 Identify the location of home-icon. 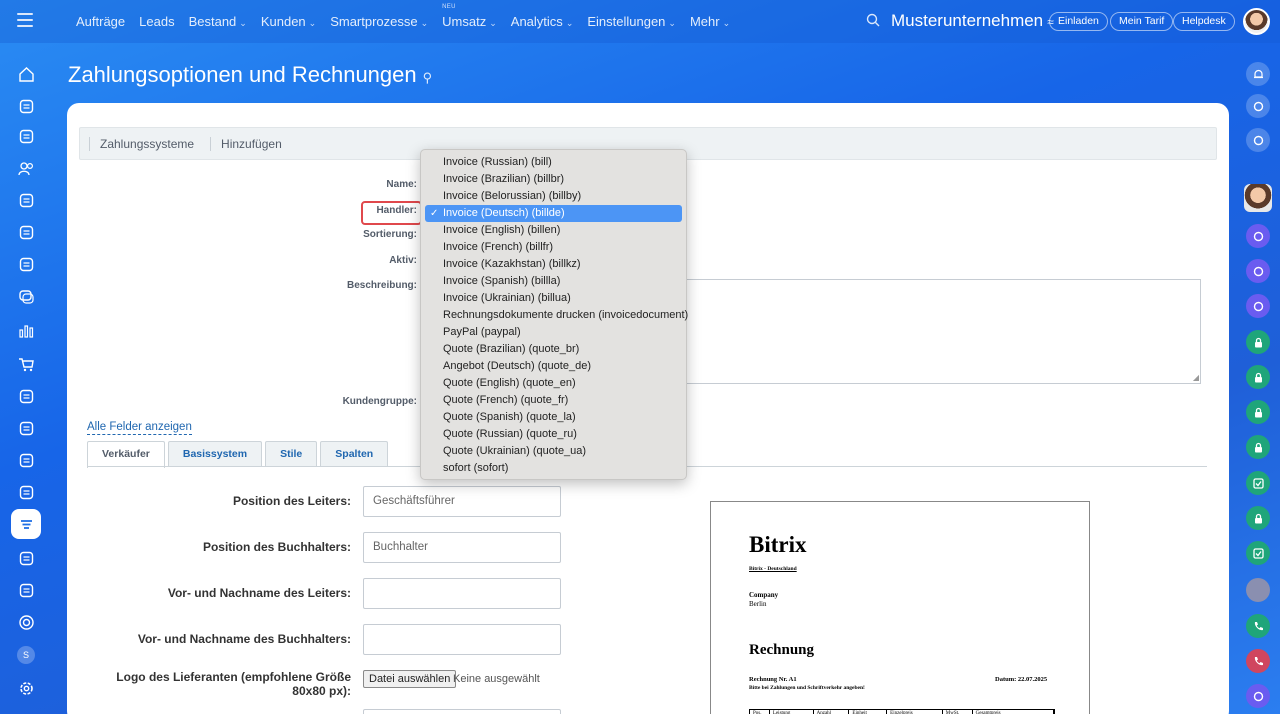
(26, 74).